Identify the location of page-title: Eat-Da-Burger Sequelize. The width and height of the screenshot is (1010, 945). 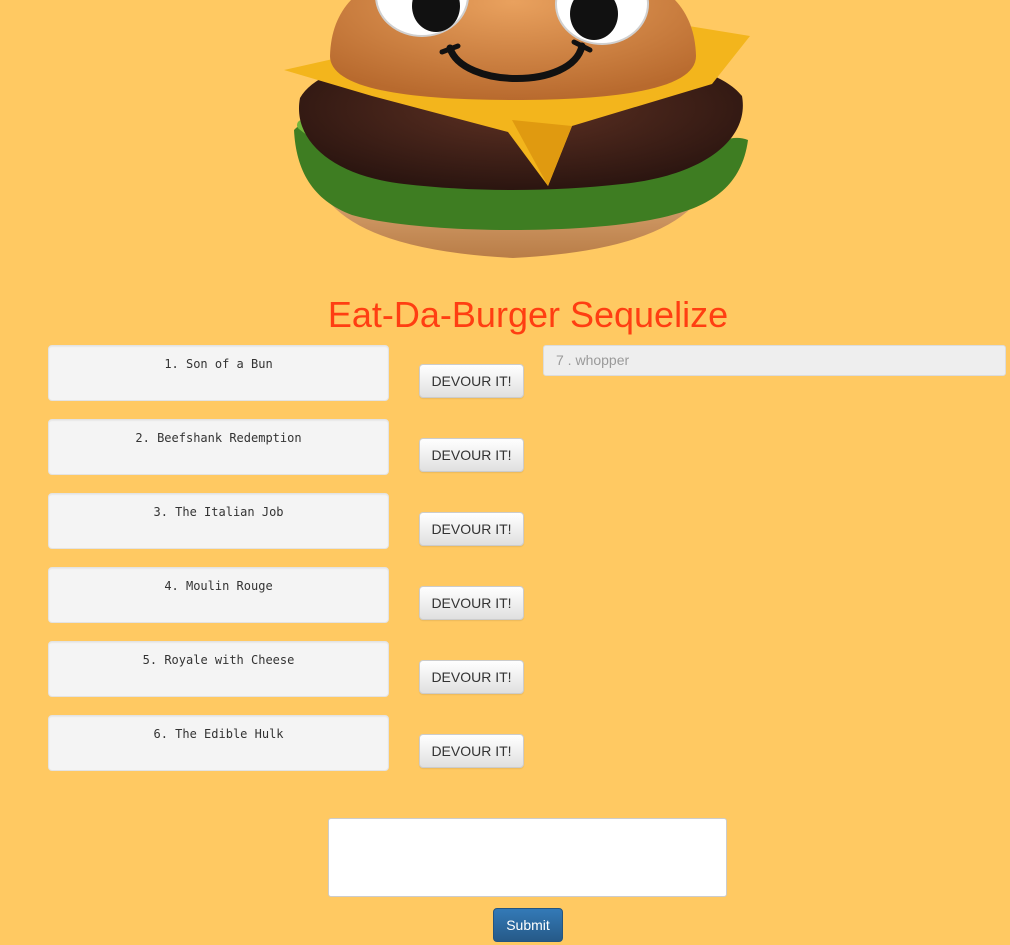
(528, 314).